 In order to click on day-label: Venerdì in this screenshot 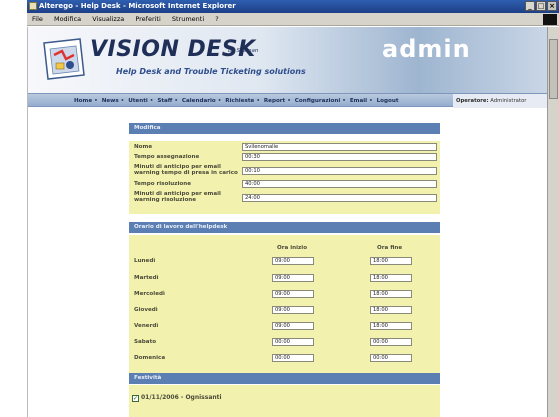, I will do `click(146, 326)`.